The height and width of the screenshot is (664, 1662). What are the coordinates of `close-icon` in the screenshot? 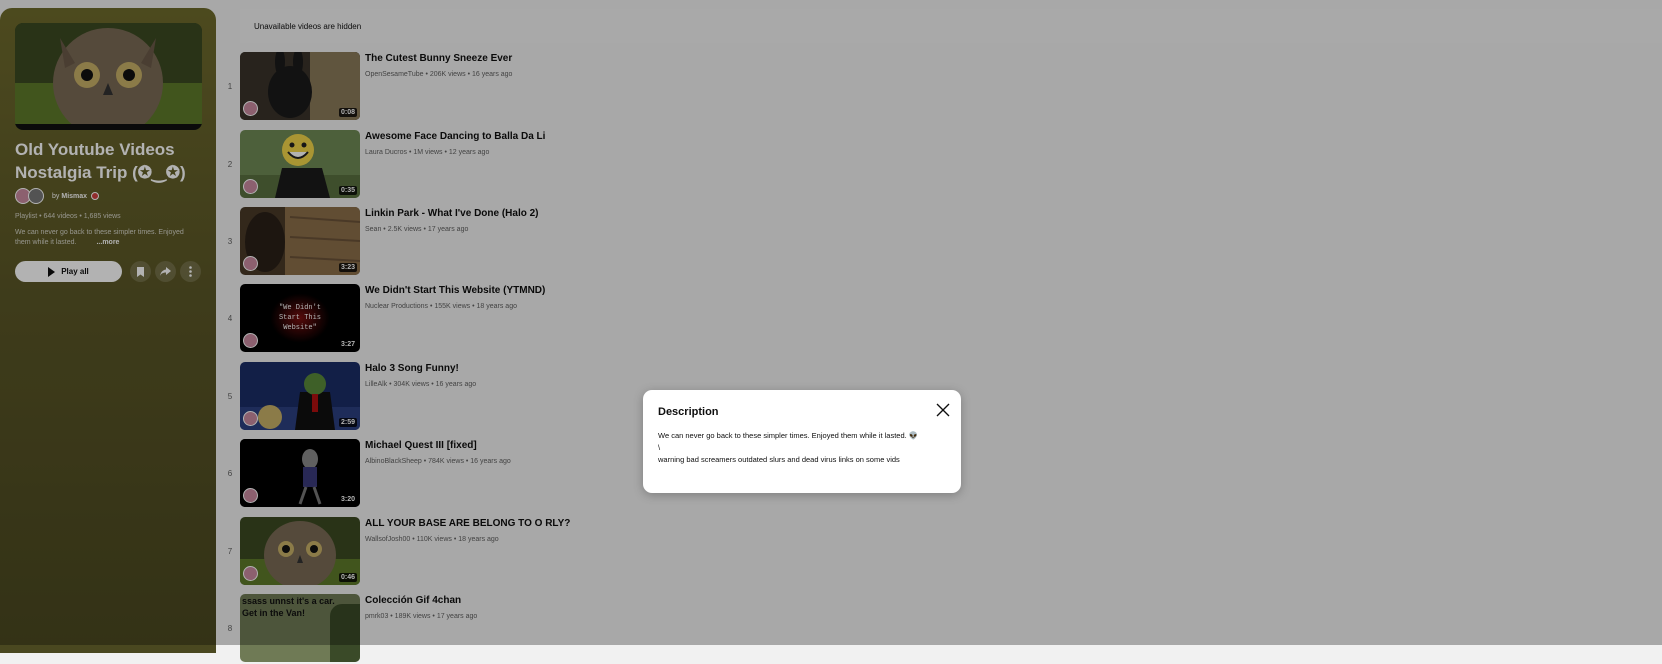 It's located at (943, 410).